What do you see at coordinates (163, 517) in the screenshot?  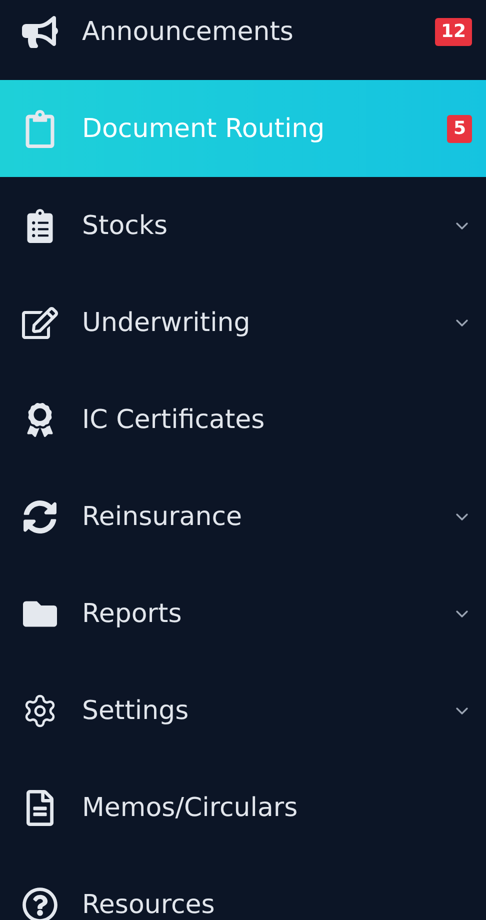 I see `item-label: Reinsurance` at bounding box center [163, 517].